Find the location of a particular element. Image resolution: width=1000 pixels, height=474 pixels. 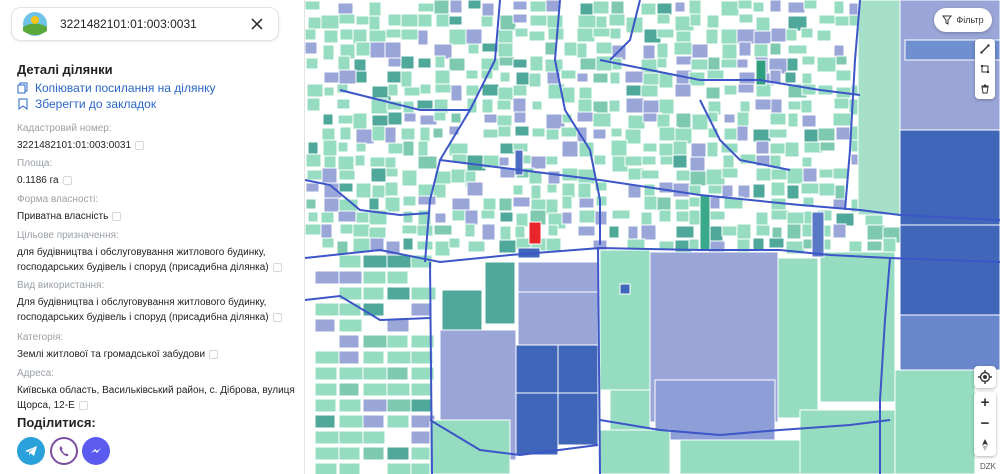

copy-icon is located at coordinates (117, 216).